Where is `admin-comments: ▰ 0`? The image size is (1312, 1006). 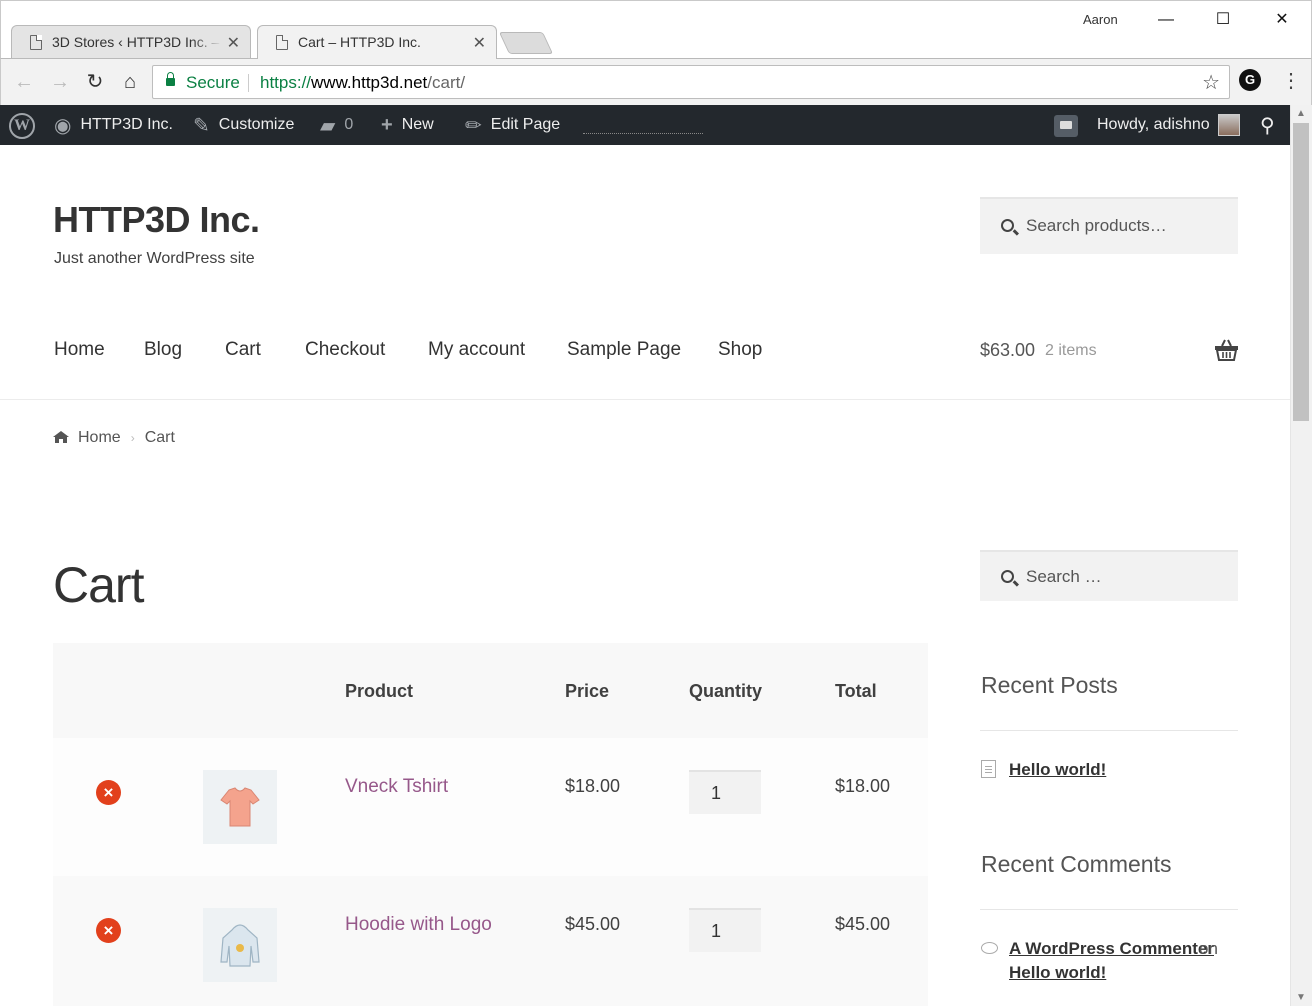 admin-comments: ▰ 0 is located at coordinates (336, 125).